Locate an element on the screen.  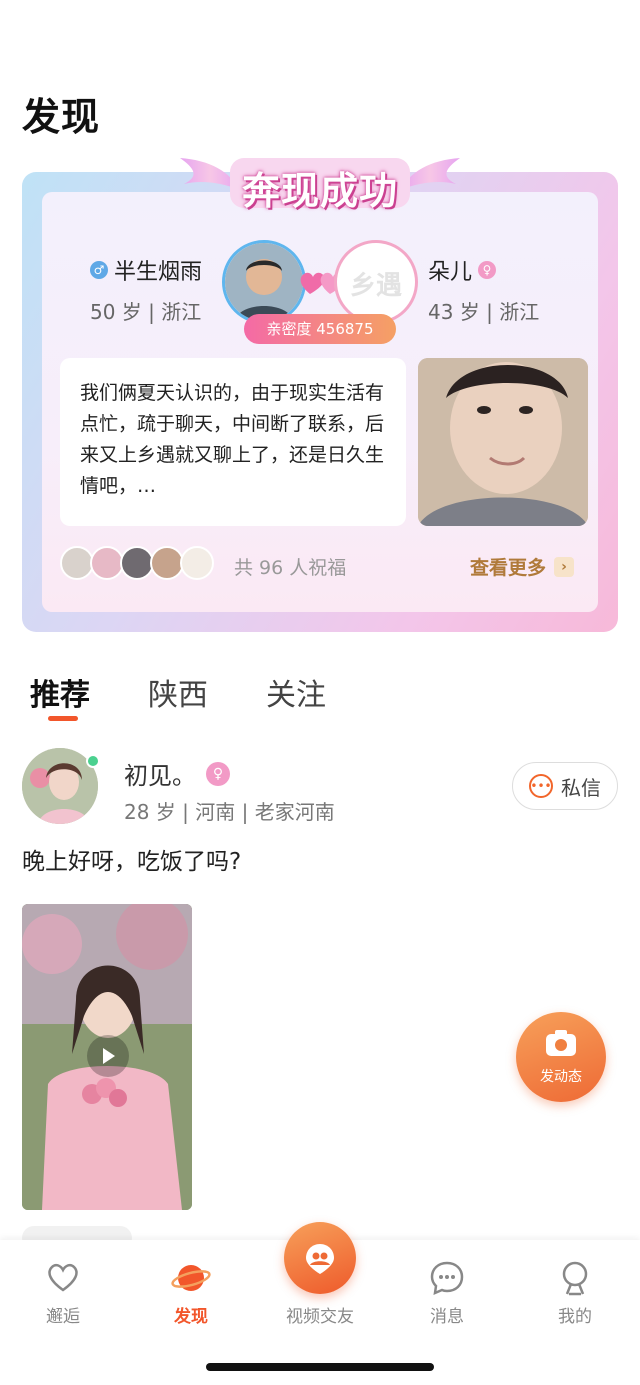
avatar-placeholder-text: 乡遇 is located at coordinates (375, 286).